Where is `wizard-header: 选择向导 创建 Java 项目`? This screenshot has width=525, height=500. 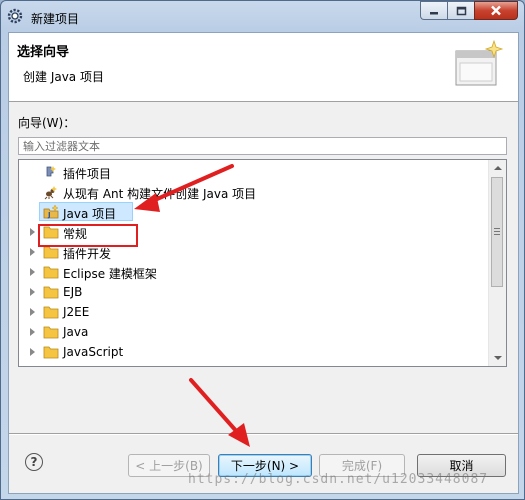
wizard-header: 选择向导 创建 Java 项目 is located at coordinates (263, 67).